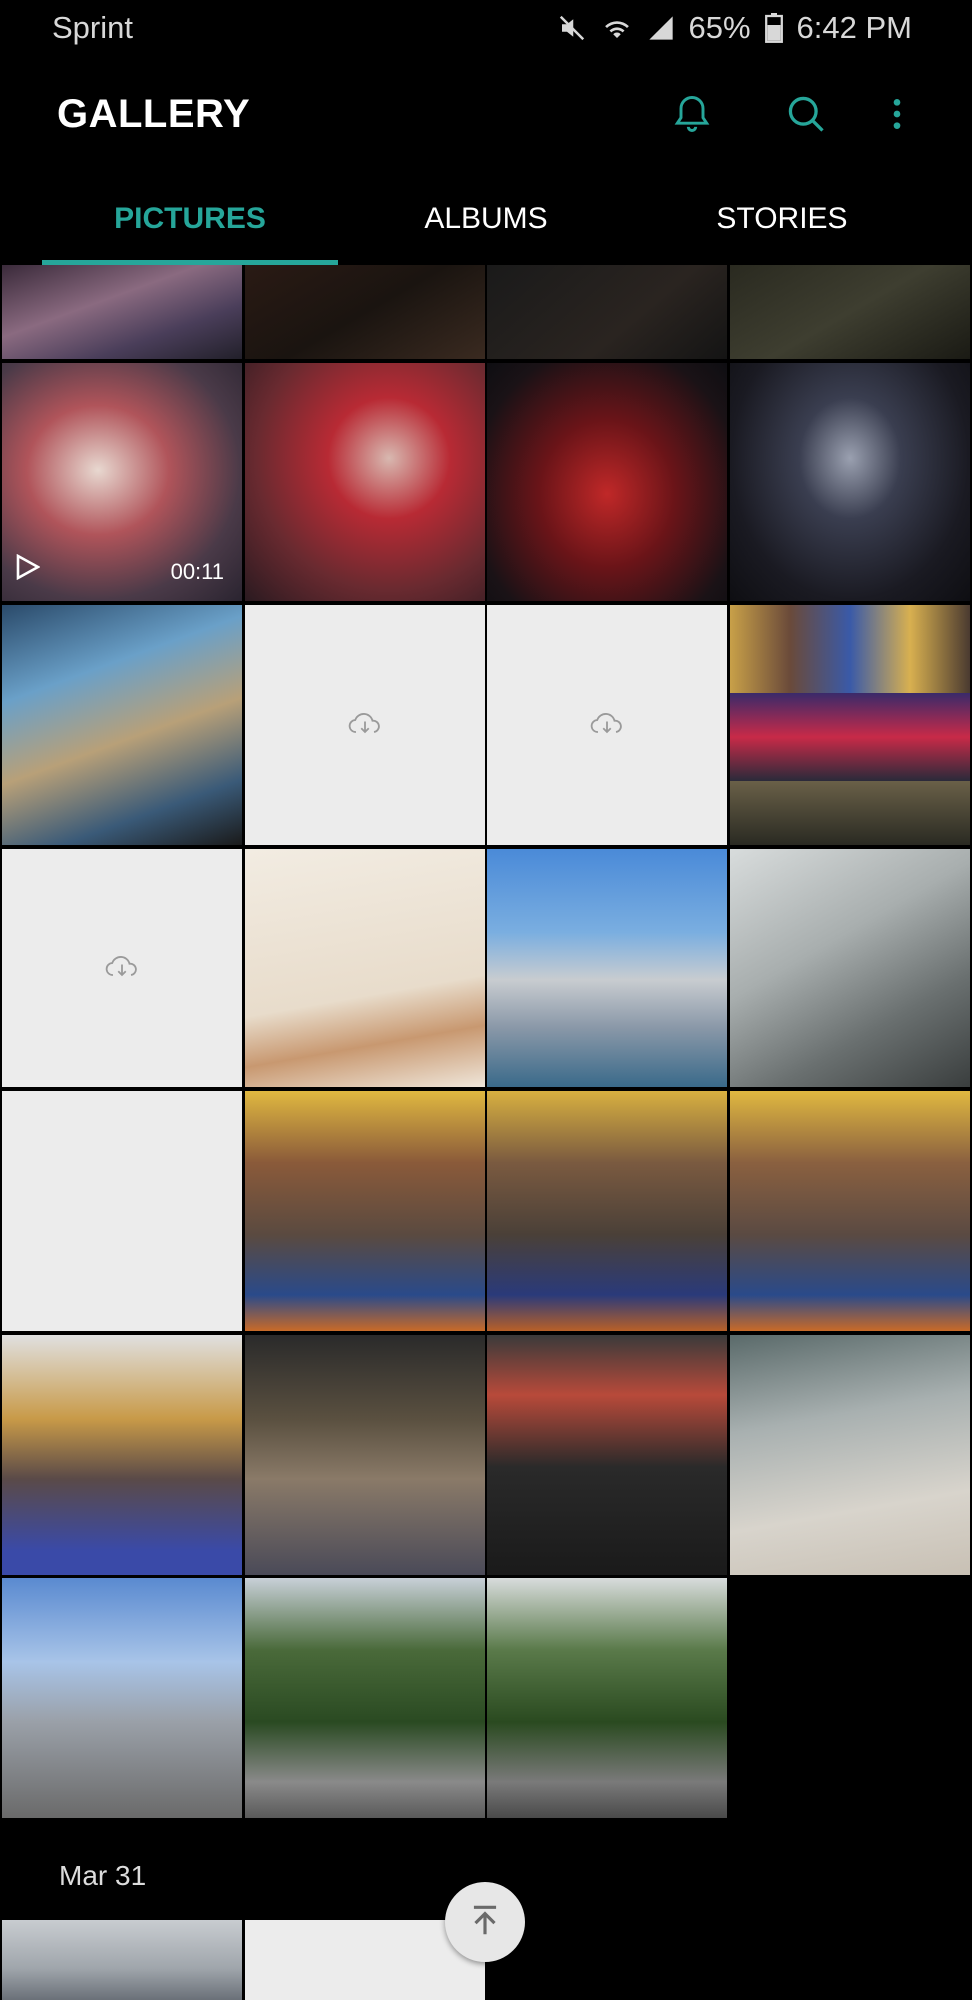 This screenshot has width=972, height=2000. What do you see at coordinates (197, 571) in the screenshot?
I see `video-duration: 00:11` at bounding box center [197, 571].